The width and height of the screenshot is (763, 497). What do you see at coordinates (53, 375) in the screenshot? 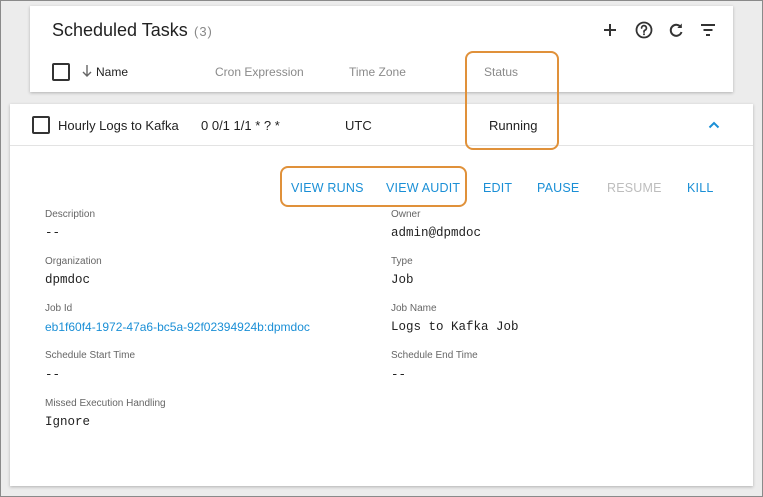
I see `schedule-start-value: --` at bounding box center [53, 375].